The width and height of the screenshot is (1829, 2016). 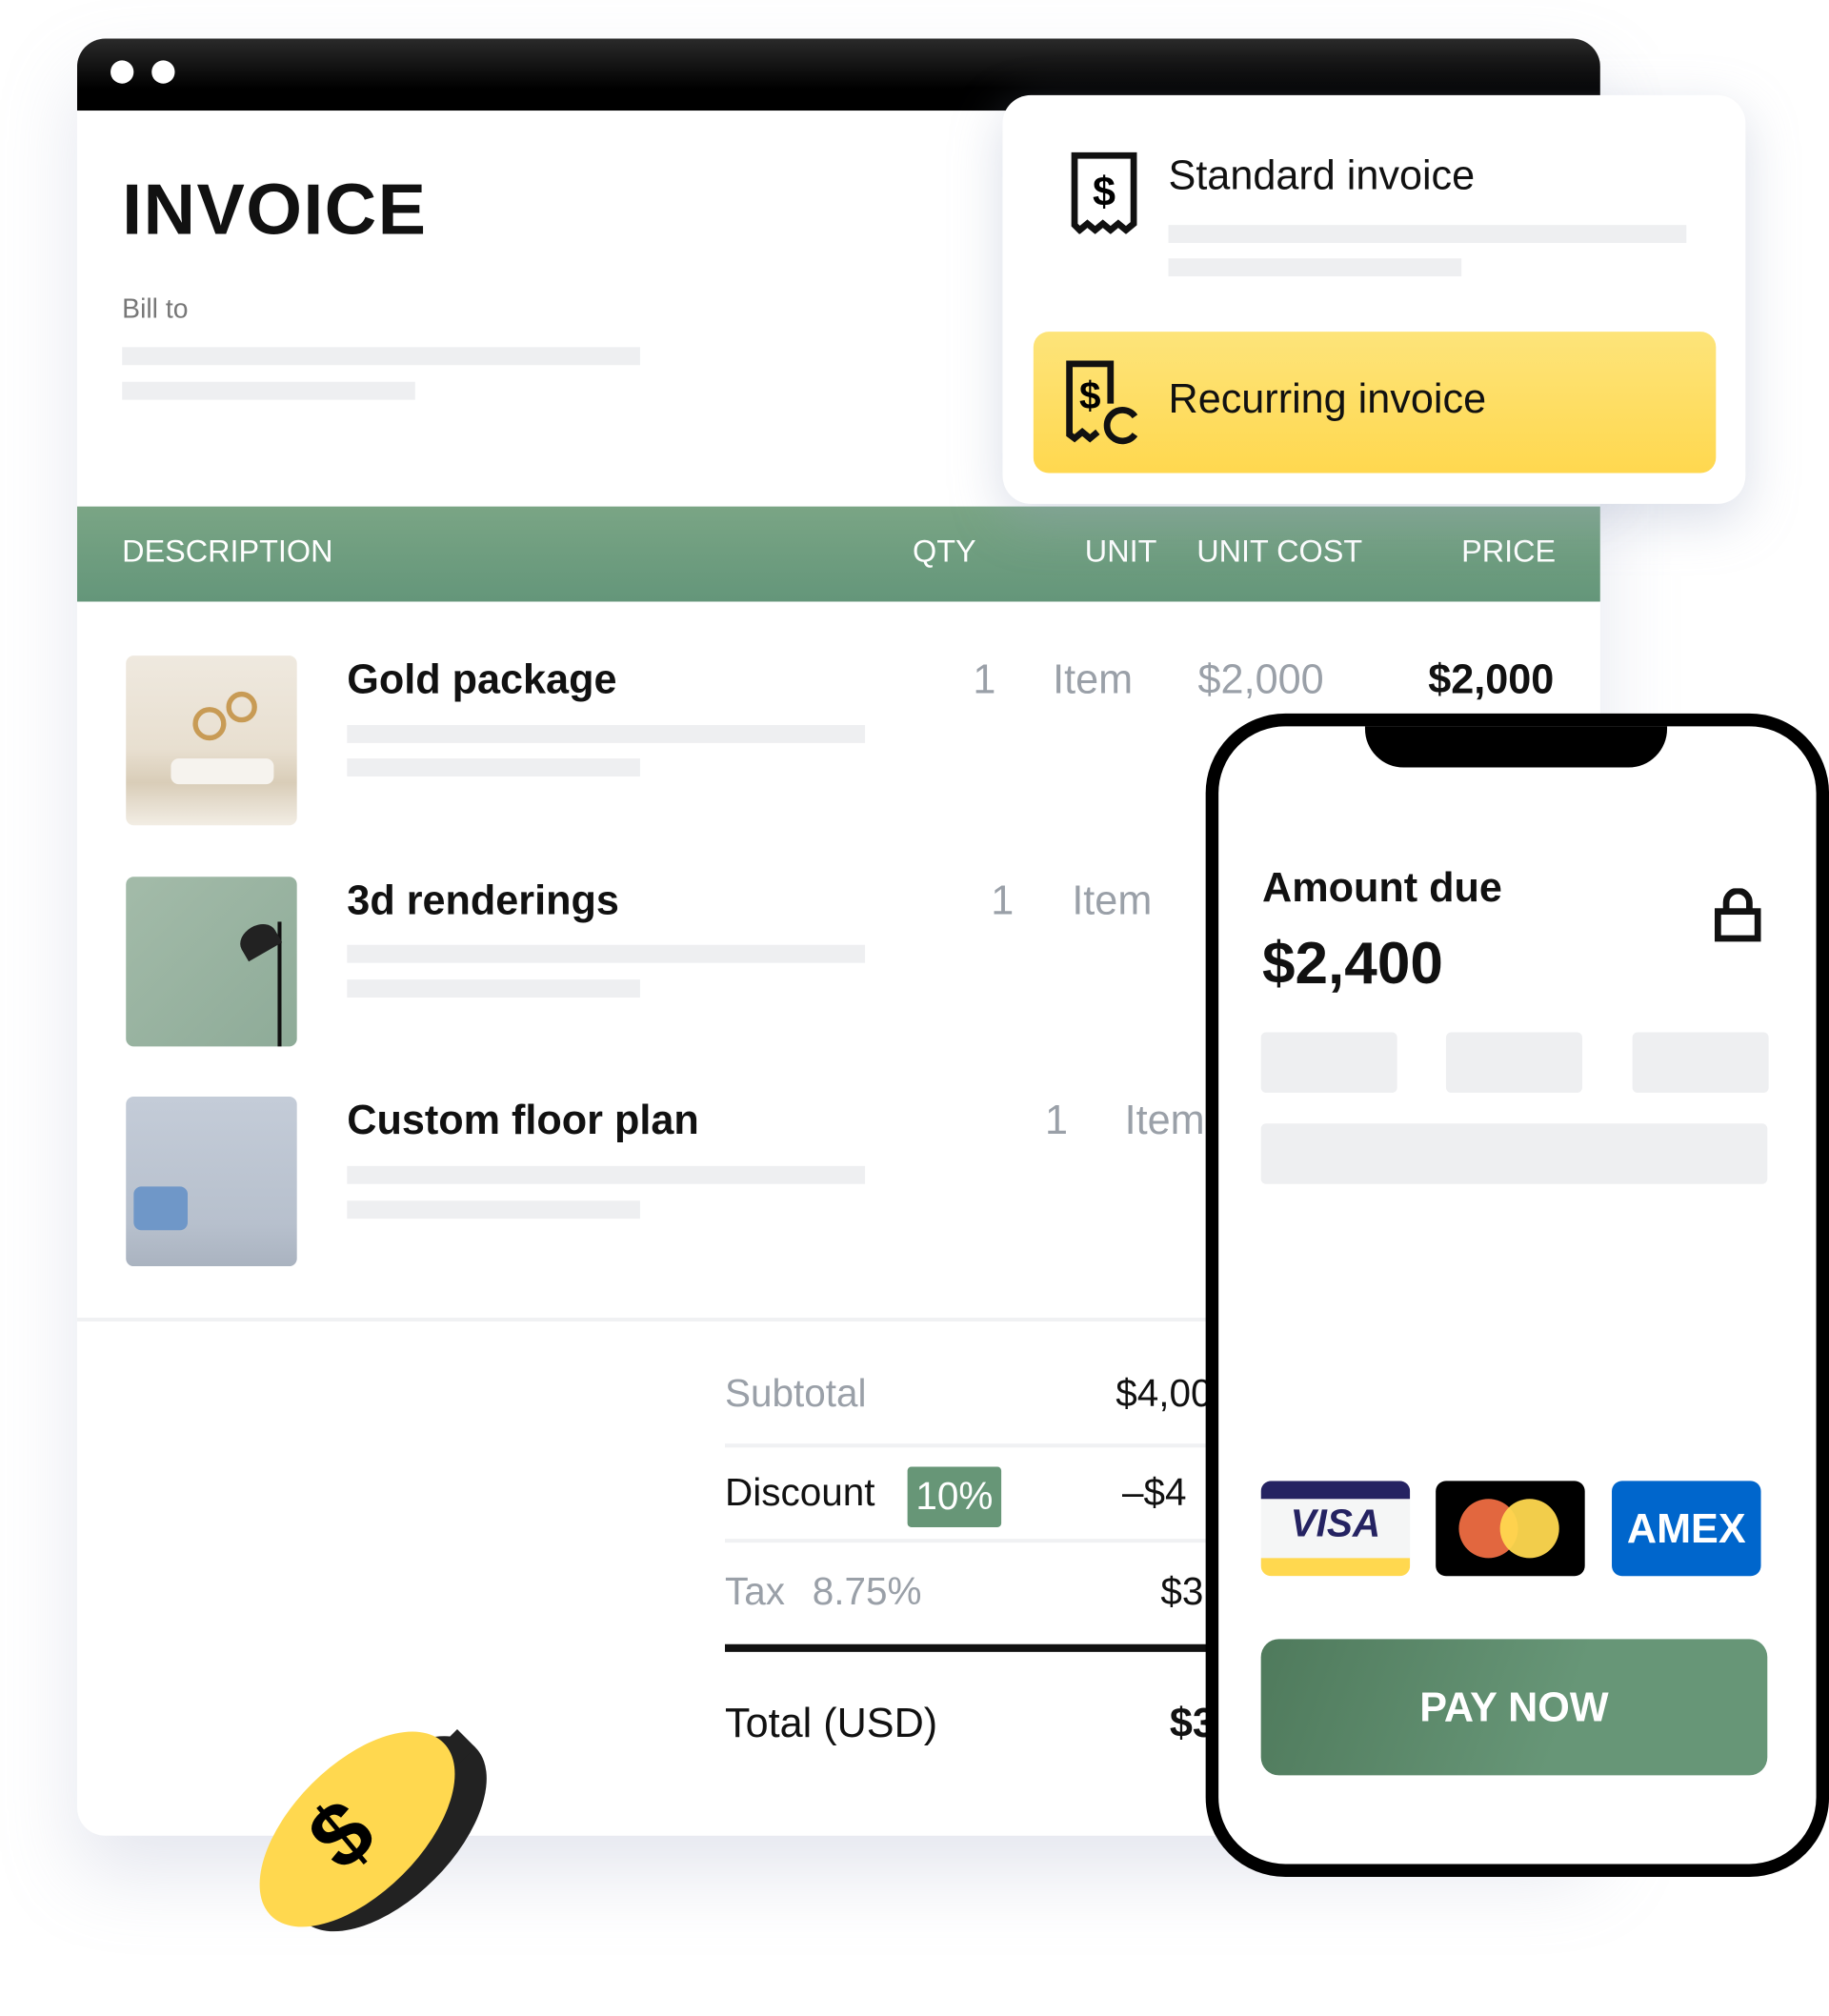 I want to click on standard-invoice-label: Standard invoice, so click(x=1322, y=174).